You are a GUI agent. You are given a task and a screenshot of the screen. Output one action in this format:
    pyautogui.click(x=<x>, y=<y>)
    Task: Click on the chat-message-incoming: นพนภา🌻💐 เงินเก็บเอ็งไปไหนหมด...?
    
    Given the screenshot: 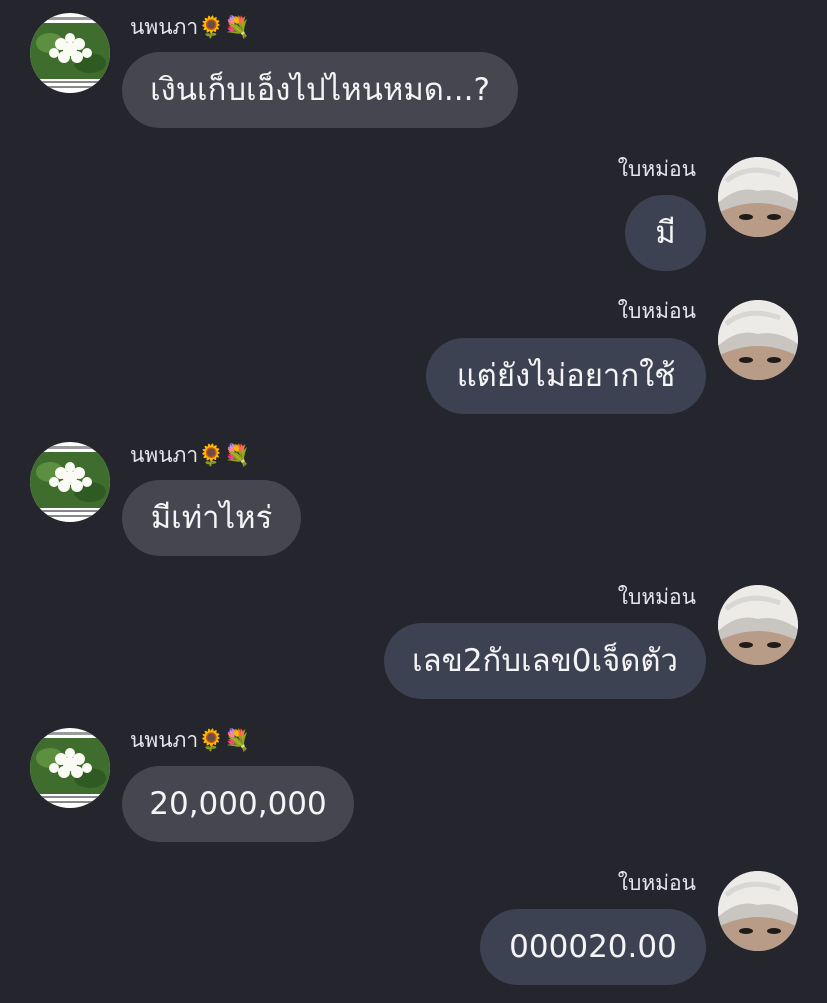 What is the action you would take?
    pyautogui.click(x=413, y=65)
    